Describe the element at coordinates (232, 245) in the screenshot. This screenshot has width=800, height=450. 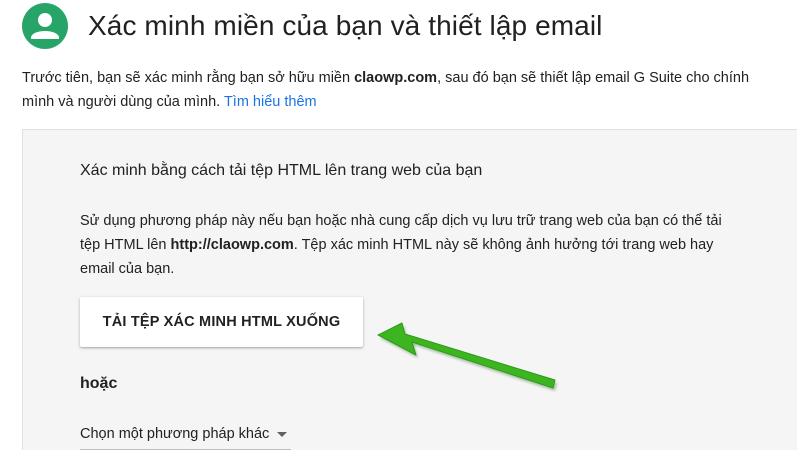
I see `card-desc-url: http://claowp.com` at that location.